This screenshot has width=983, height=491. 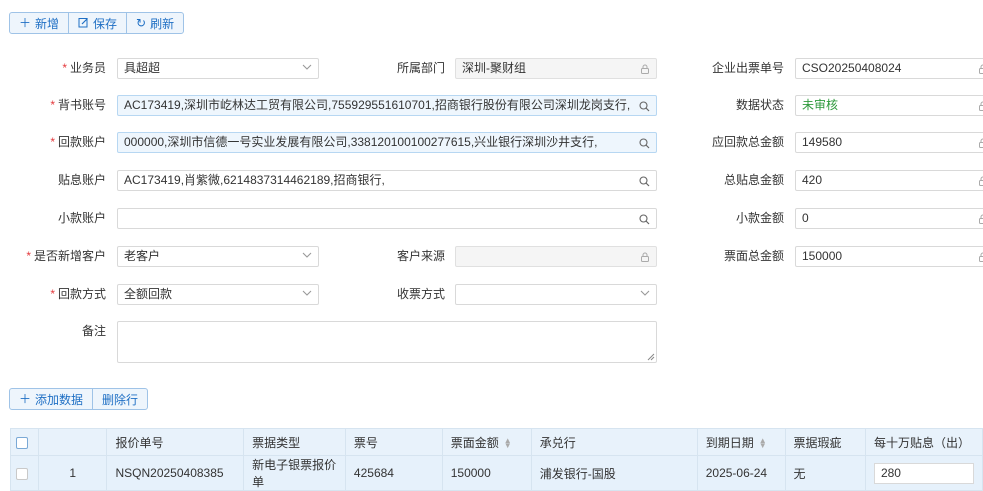 What do you see at coordinates (737, 68) in the screenshot?
I see `ticket-no-label: 企业出票单号` at bounding box center [737, 68].